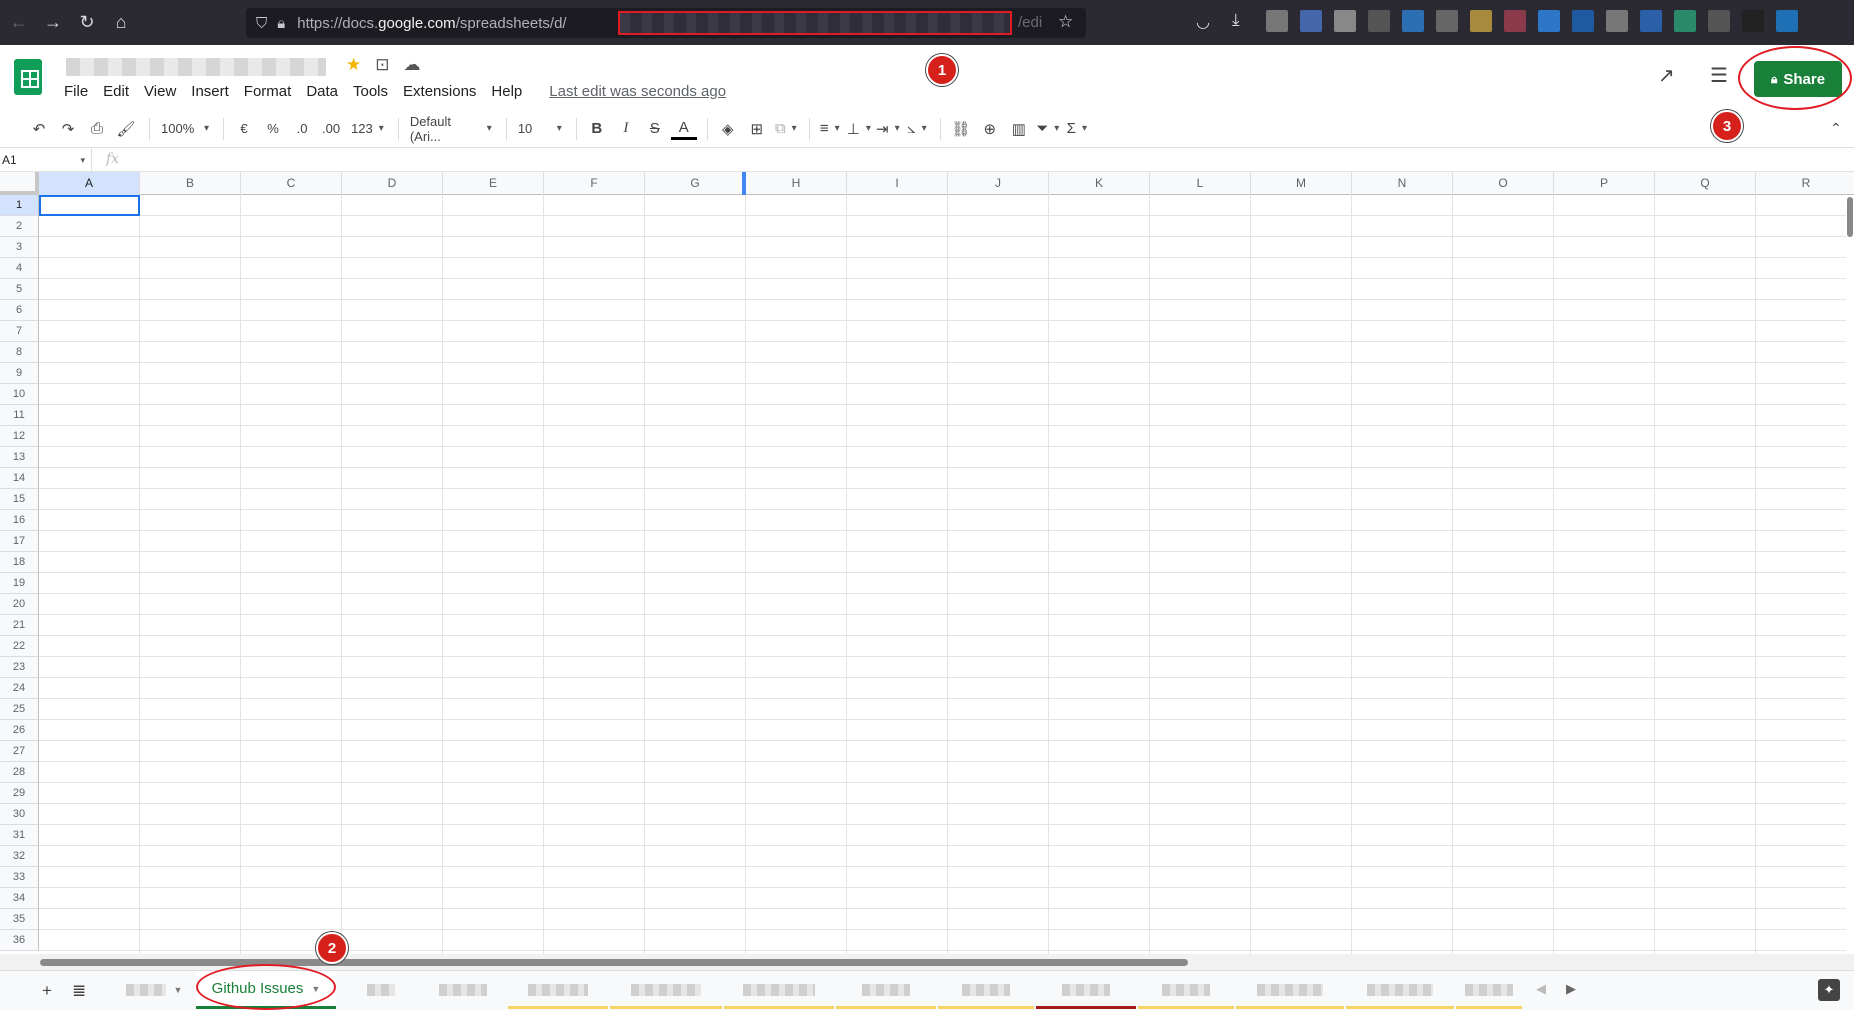  What do you see at coordinates (995, 160) in the screenshot?
I see `formula-input` at bounding box center [995, 160].